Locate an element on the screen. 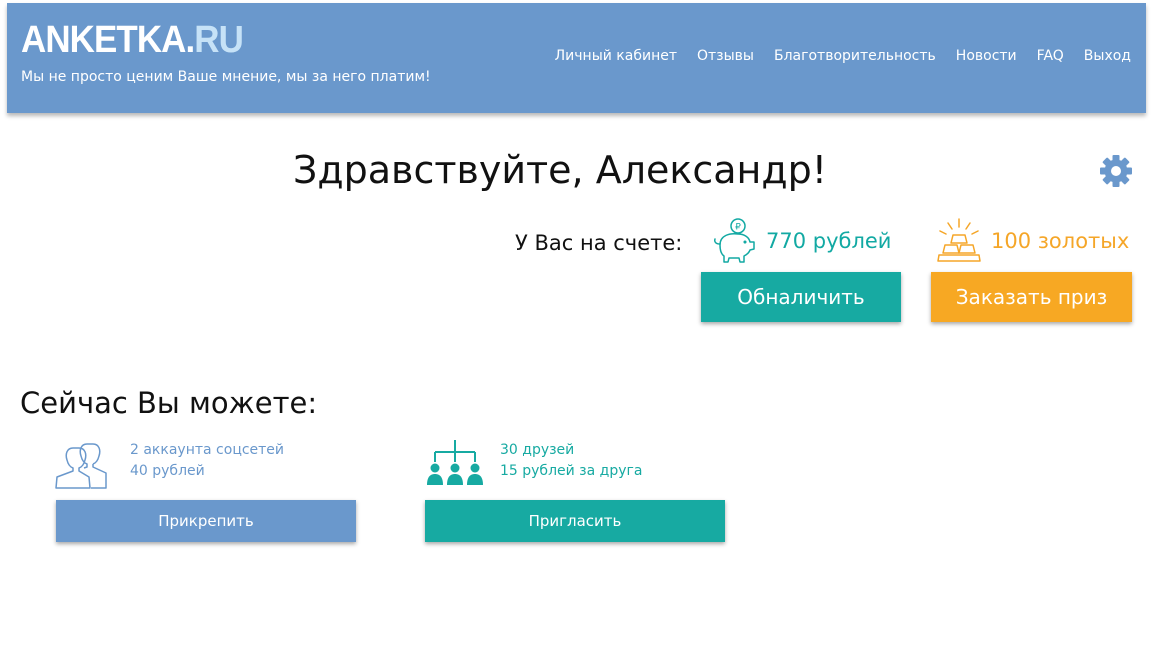 This screenshot has height=672, width=1155. social-accounts-count: 2 аккаунта соцсетей is located at coordinates (207, 450).